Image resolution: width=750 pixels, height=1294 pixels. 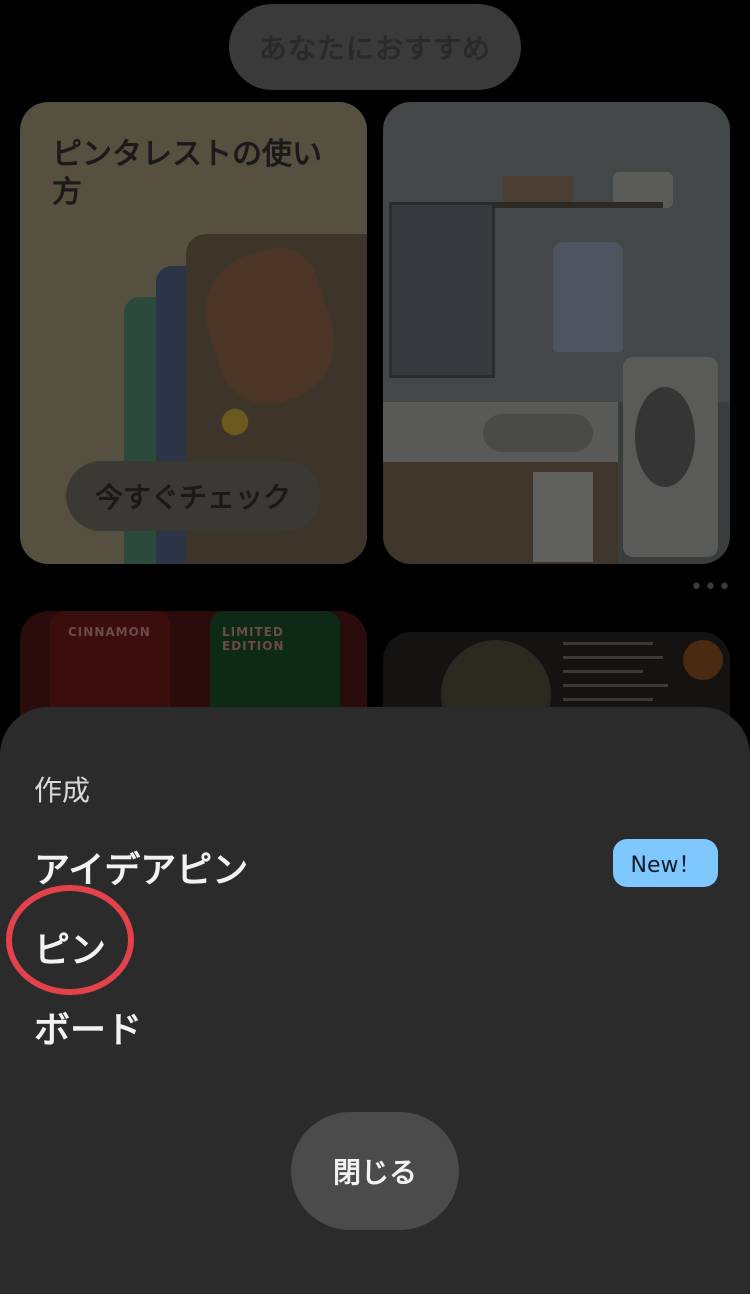 What do you see at coordinates (109, 632) in the screenshot?
I see `can-label: CINNAMON` at bounding box center [109, 632].